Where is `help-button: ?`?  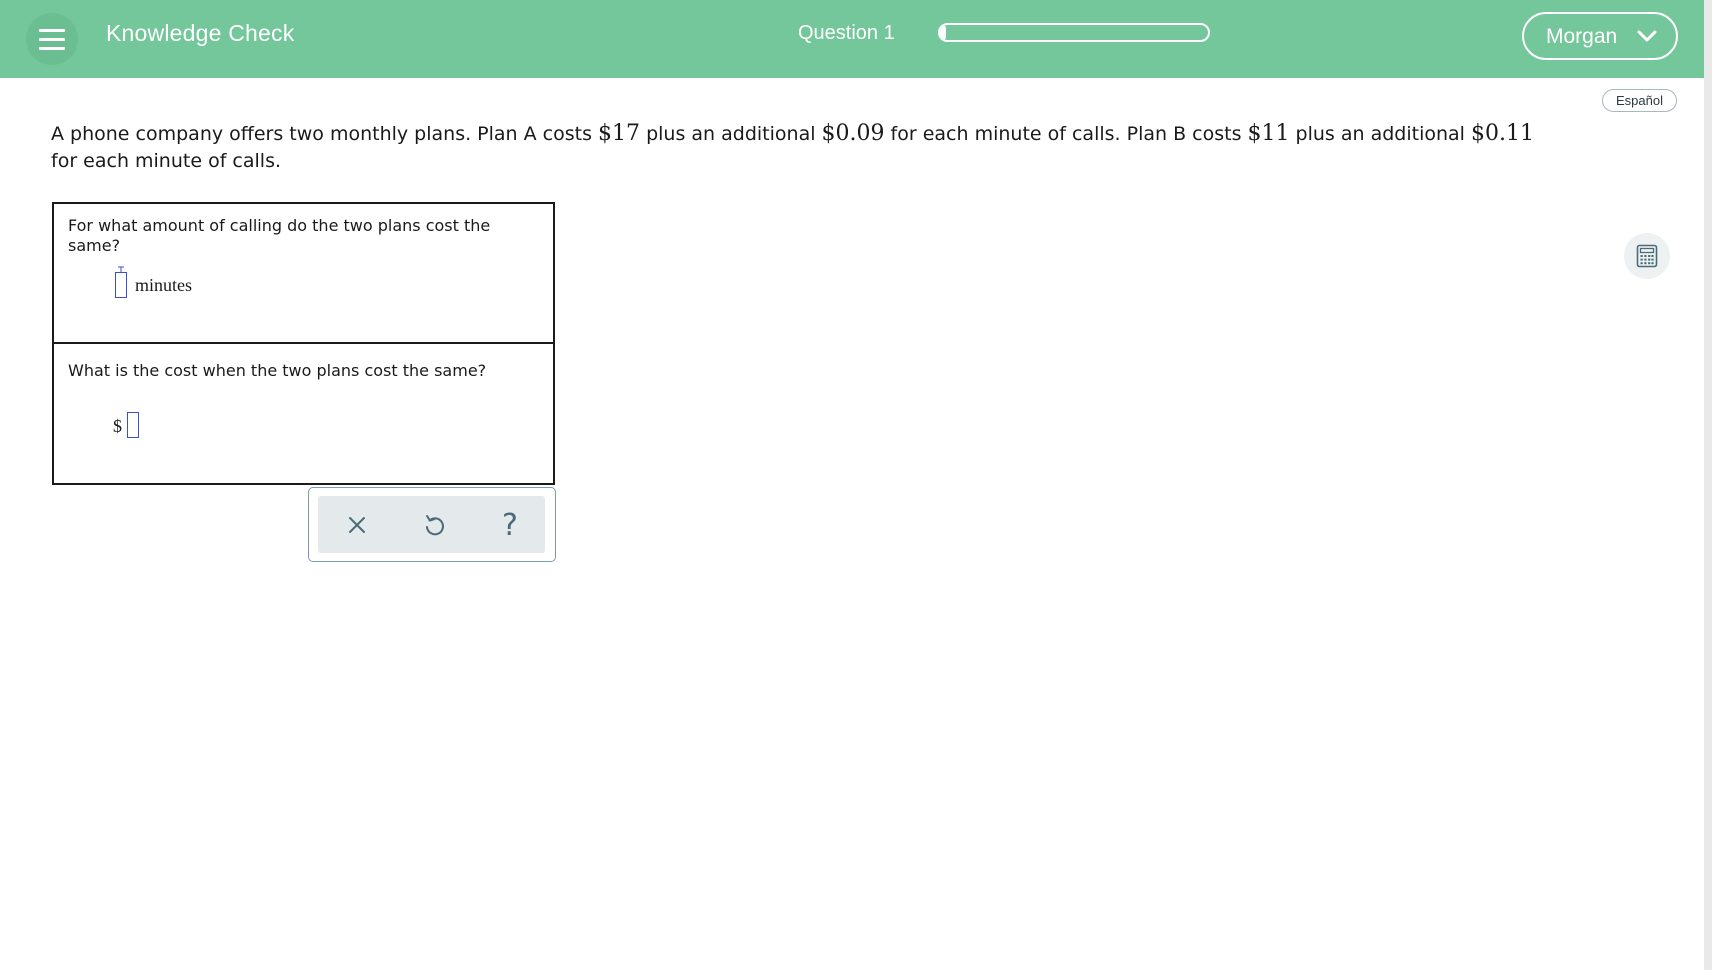 help-button: ? is located at coordinates (510, 525).